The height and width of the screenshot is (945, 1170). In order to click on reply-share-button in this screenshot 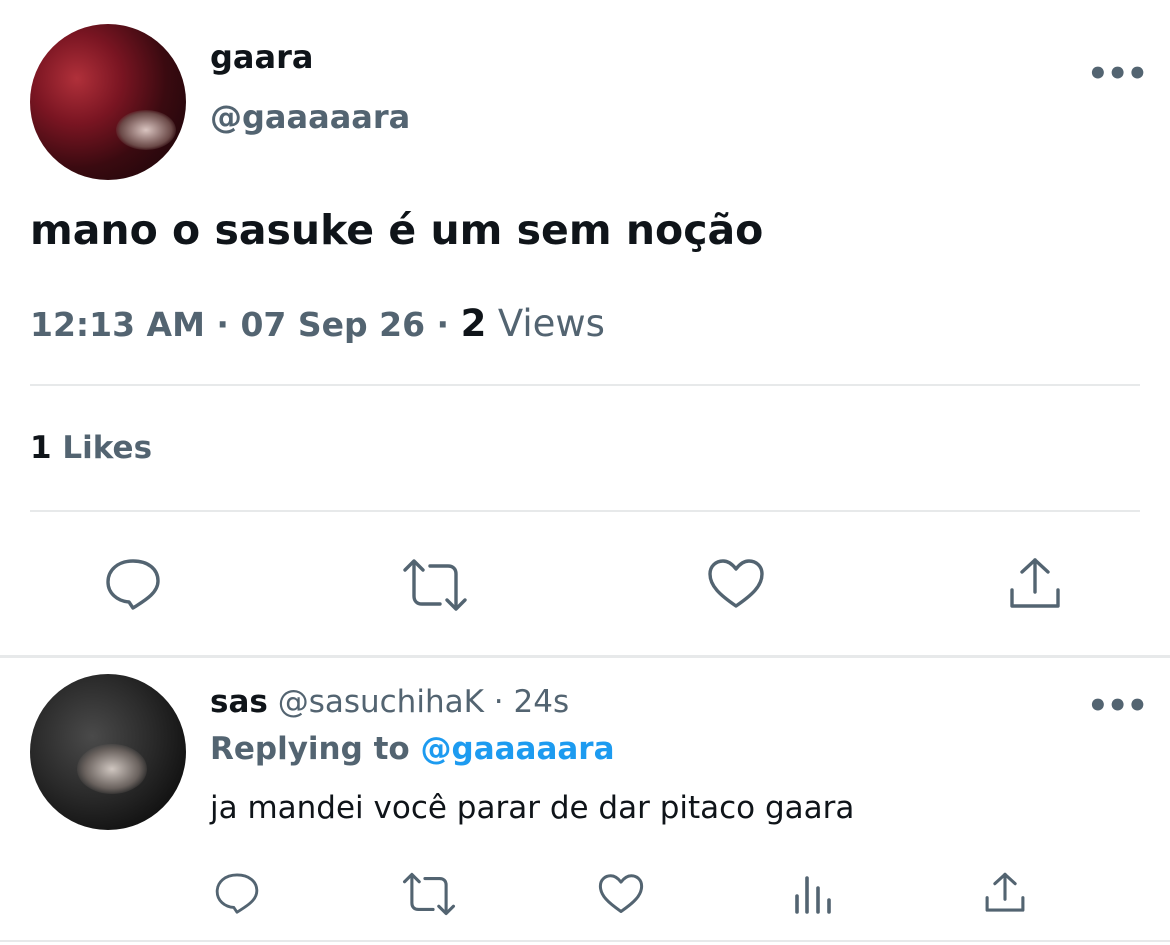, I will do `click(1005, 893)`.